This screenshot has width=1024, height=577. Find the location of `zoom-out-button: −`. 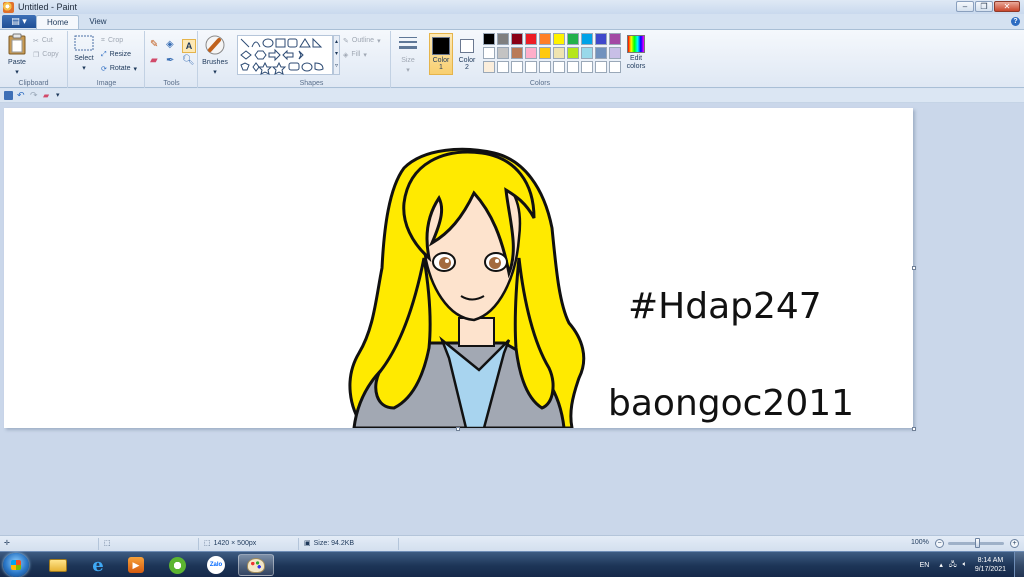

zoom-out-button: − is located at coordinates (939, 543).